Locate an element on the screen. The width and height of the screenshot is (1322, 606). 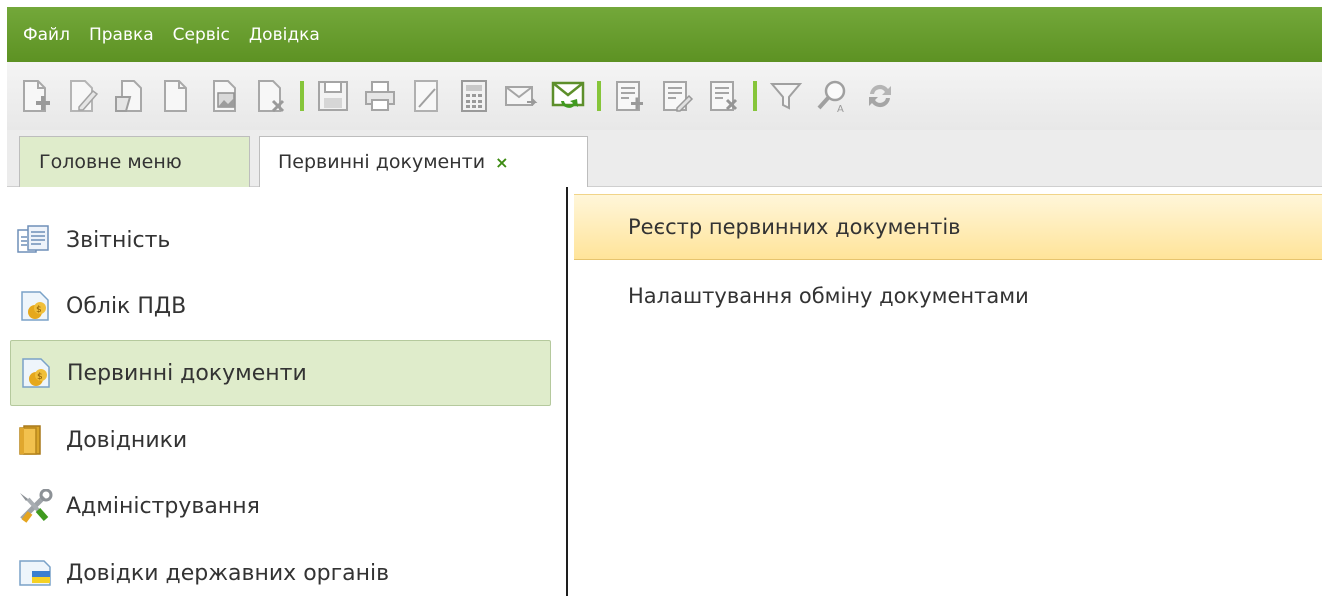
edit-list-icon is located at coordinates (677, 96).